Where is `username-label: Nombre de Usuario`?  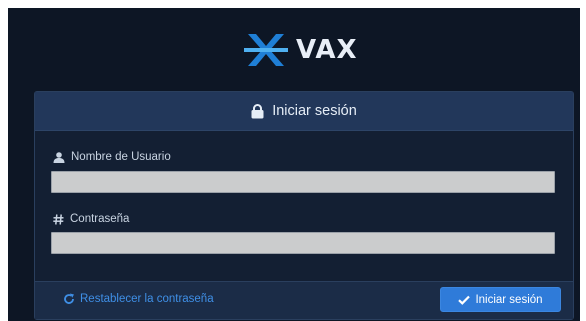
username-label: Nombre de Usuario is located at coordinates (112, 157).